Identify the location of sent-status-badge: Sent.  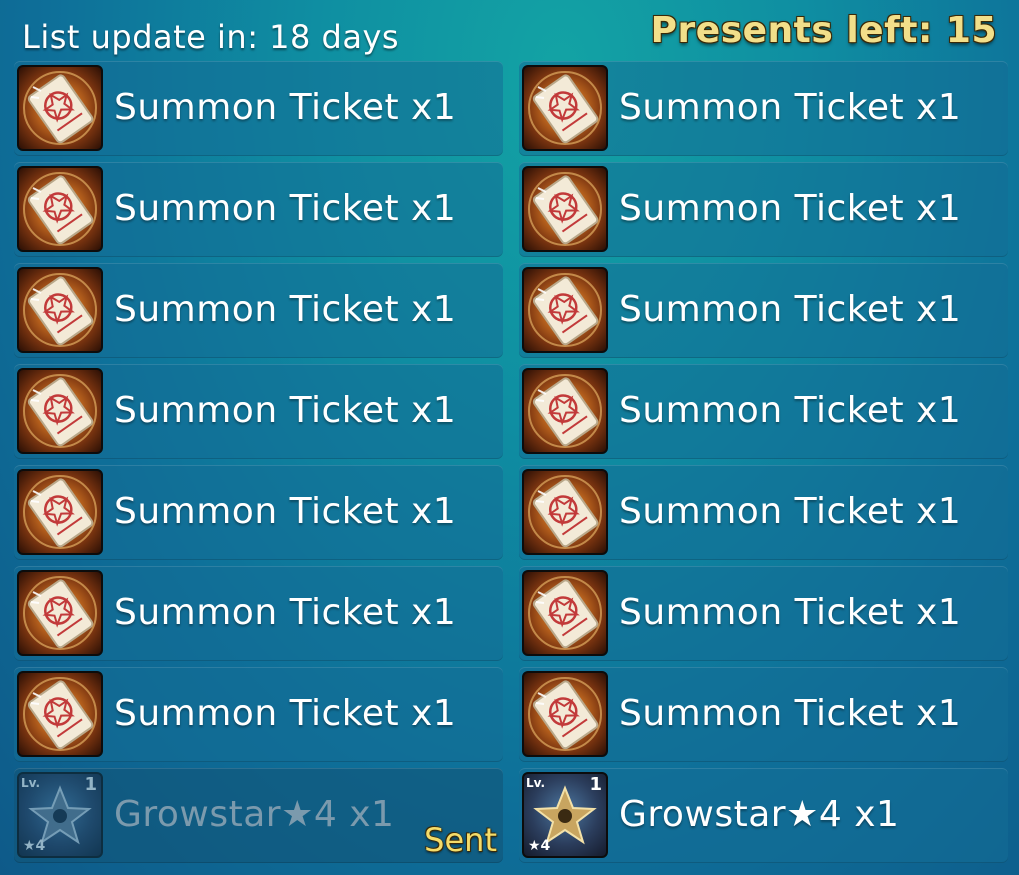
(460, 840).